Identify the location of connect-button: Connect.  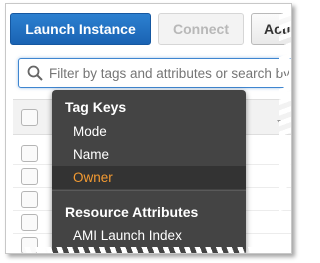
(201, 29).